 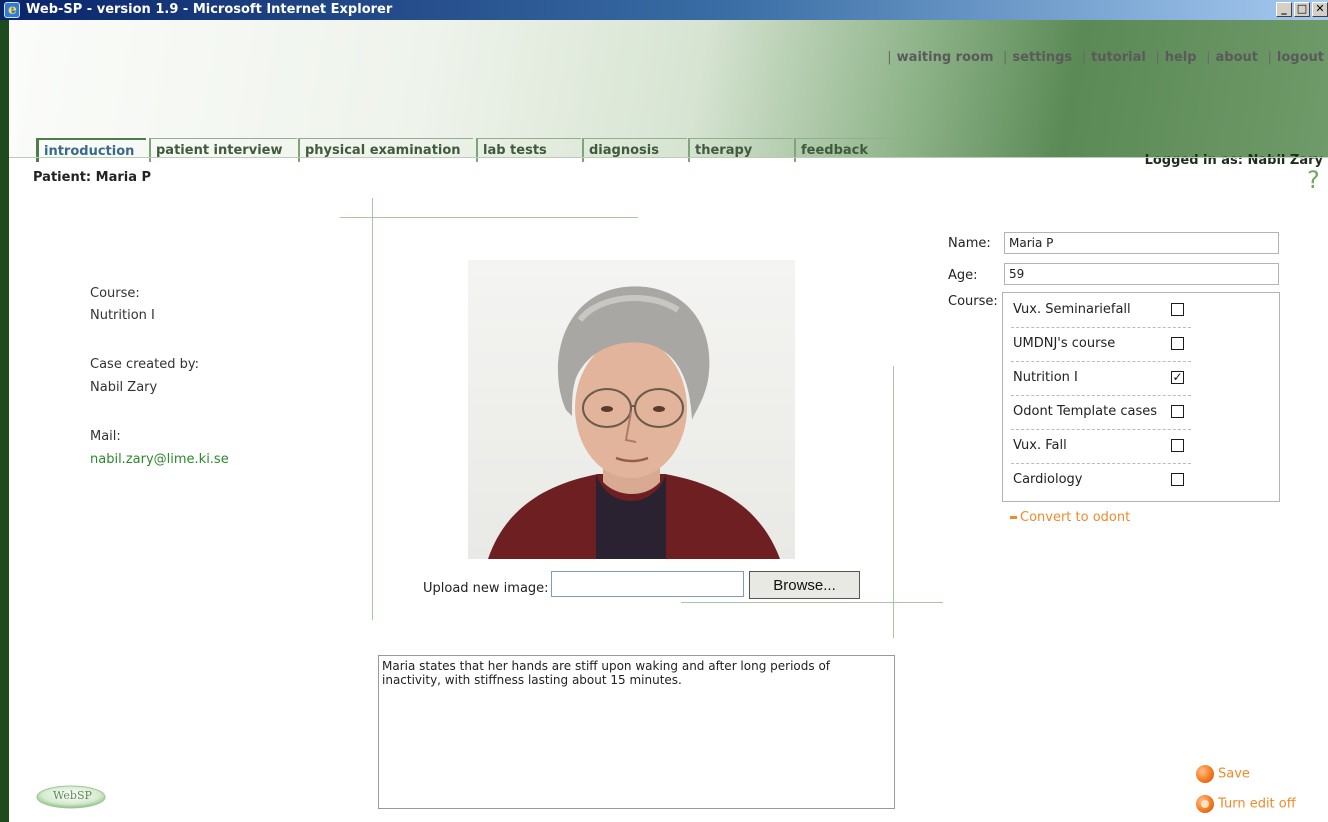 I want to click on course-row: UMDNJ's course, so click(x=1101, y=344).